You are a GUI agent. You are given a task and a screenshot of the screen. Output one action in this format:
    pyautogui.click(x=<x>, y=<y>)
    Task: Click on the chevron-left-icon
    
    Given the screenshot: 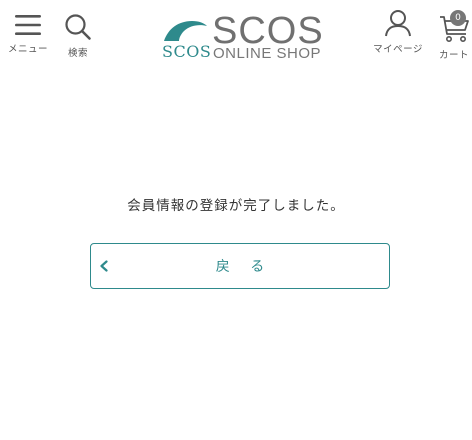 What is the action you would take?
    pyautogui.click(x=104, y=266)
    